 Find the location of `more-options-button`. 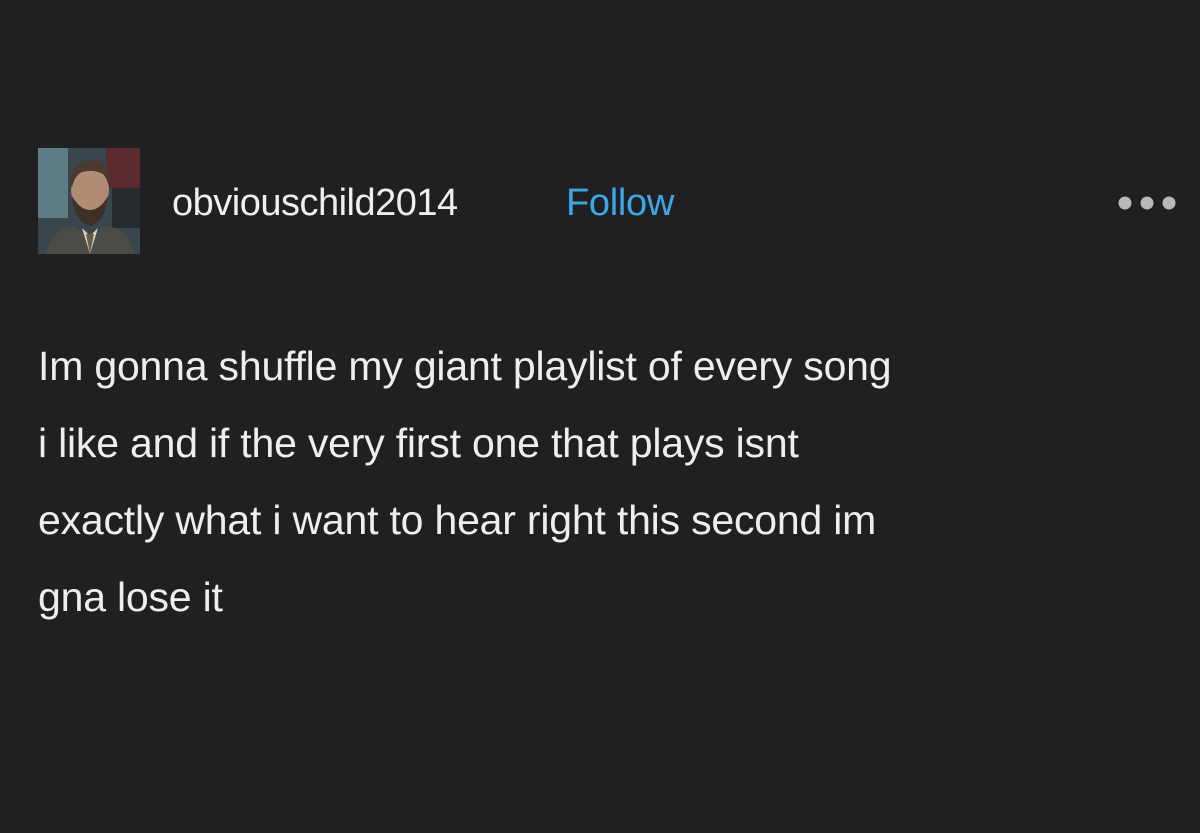

more-options-button is located at coordinates (1147, 203).